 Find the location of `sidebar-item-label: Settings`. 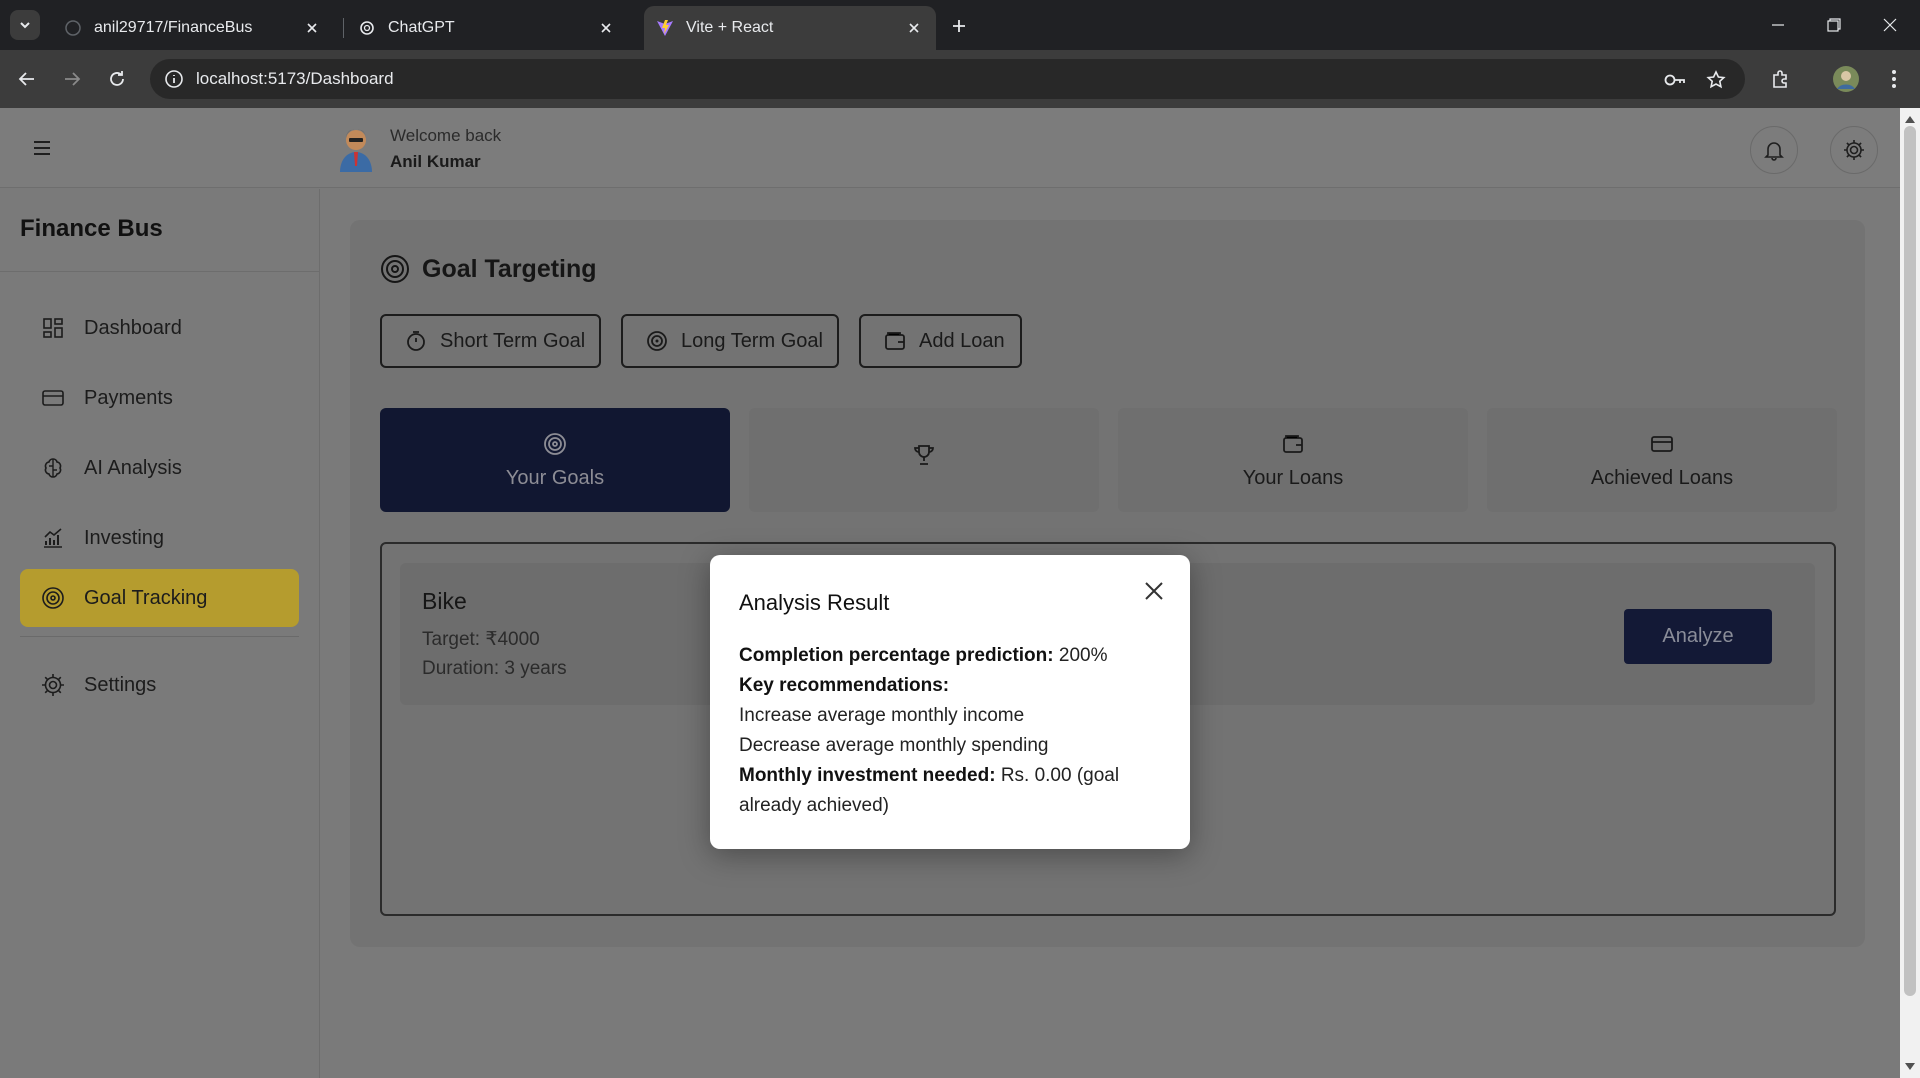

sidebar-item-label: Settings is located at coordinates (120, 684).